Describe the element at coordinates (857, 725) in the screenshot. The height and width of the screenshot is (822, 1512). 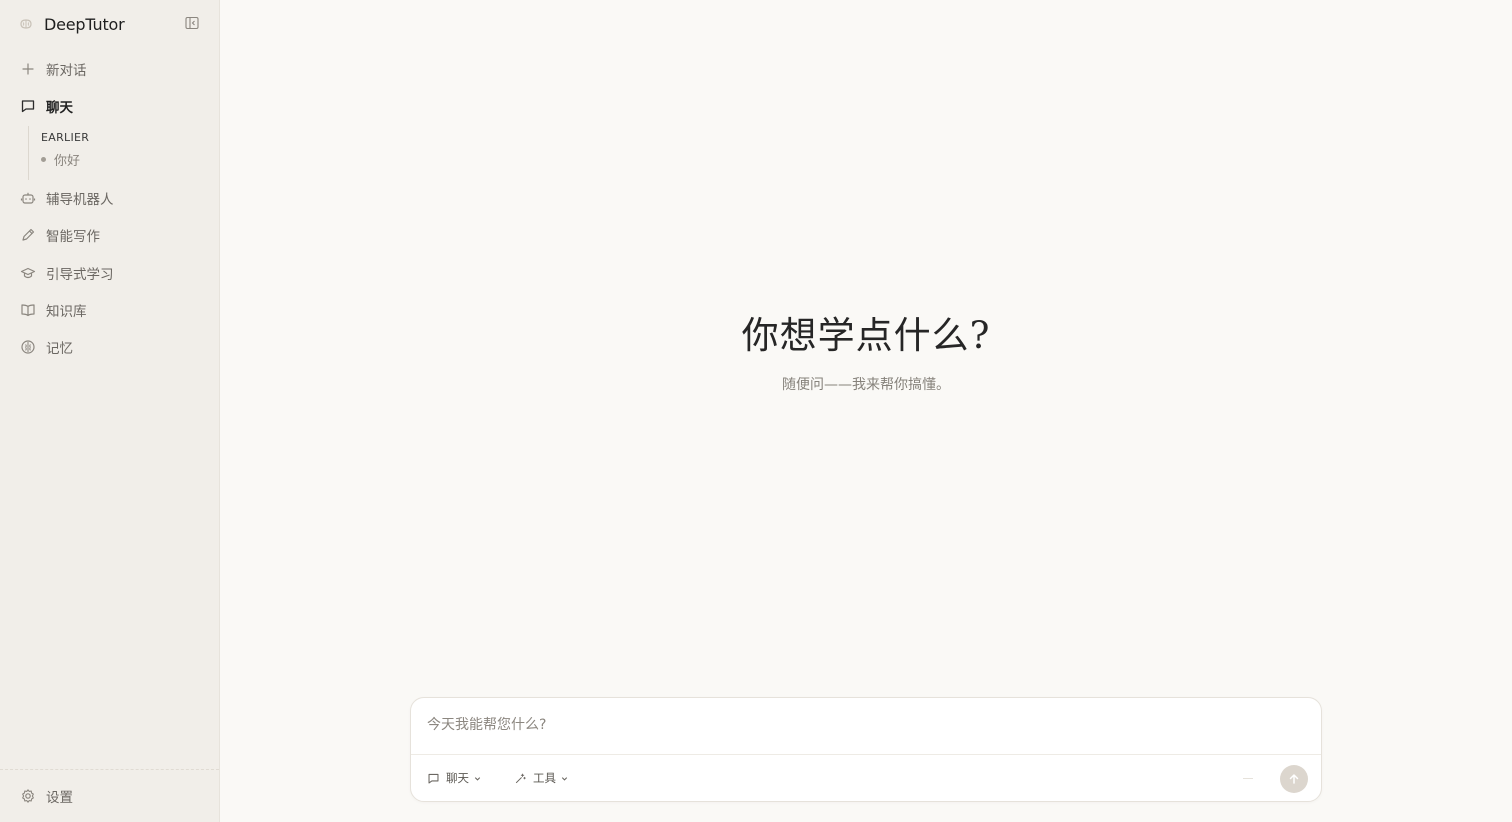
I see `message-input` at that location.